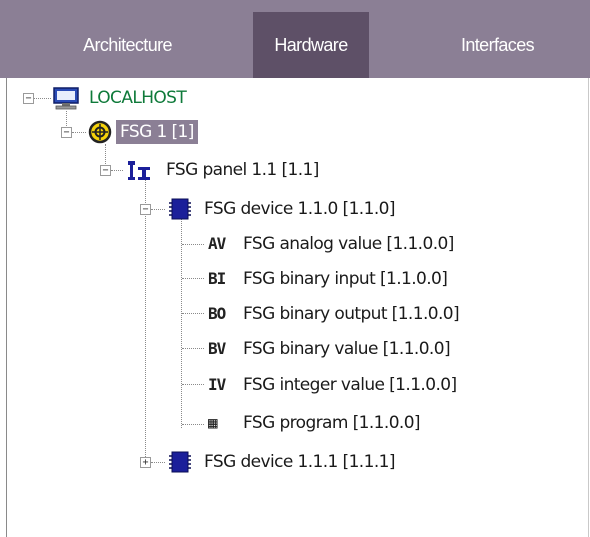  Describe the element at coordinates (345, 279) in the screenshot. I see `tree-node-label: FSG binary input [1.1.0.0]` at that location.